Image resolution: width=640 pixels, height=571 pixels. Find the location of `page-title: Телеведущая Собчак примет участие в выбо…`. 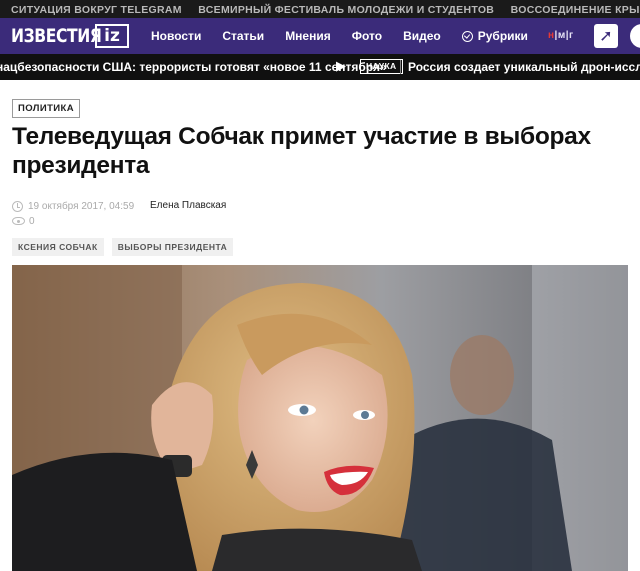

page-title: Телеведущая Собчак примет участие в выбо… is located at coordinates (301, 151).